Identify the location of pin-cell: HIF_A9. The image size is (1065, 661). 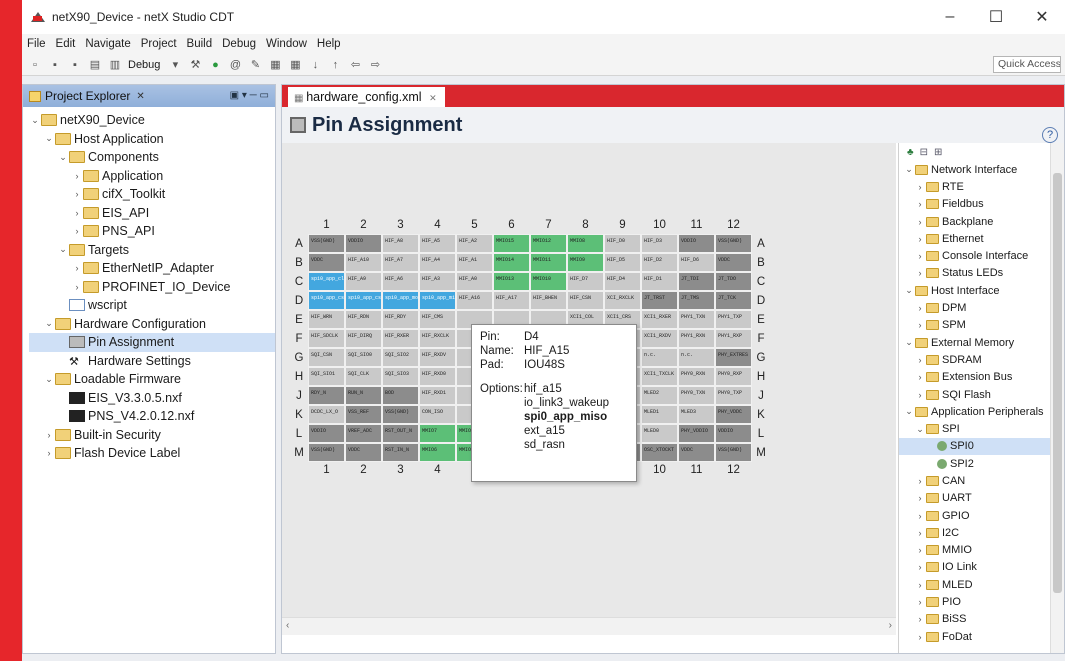
(363, 281).